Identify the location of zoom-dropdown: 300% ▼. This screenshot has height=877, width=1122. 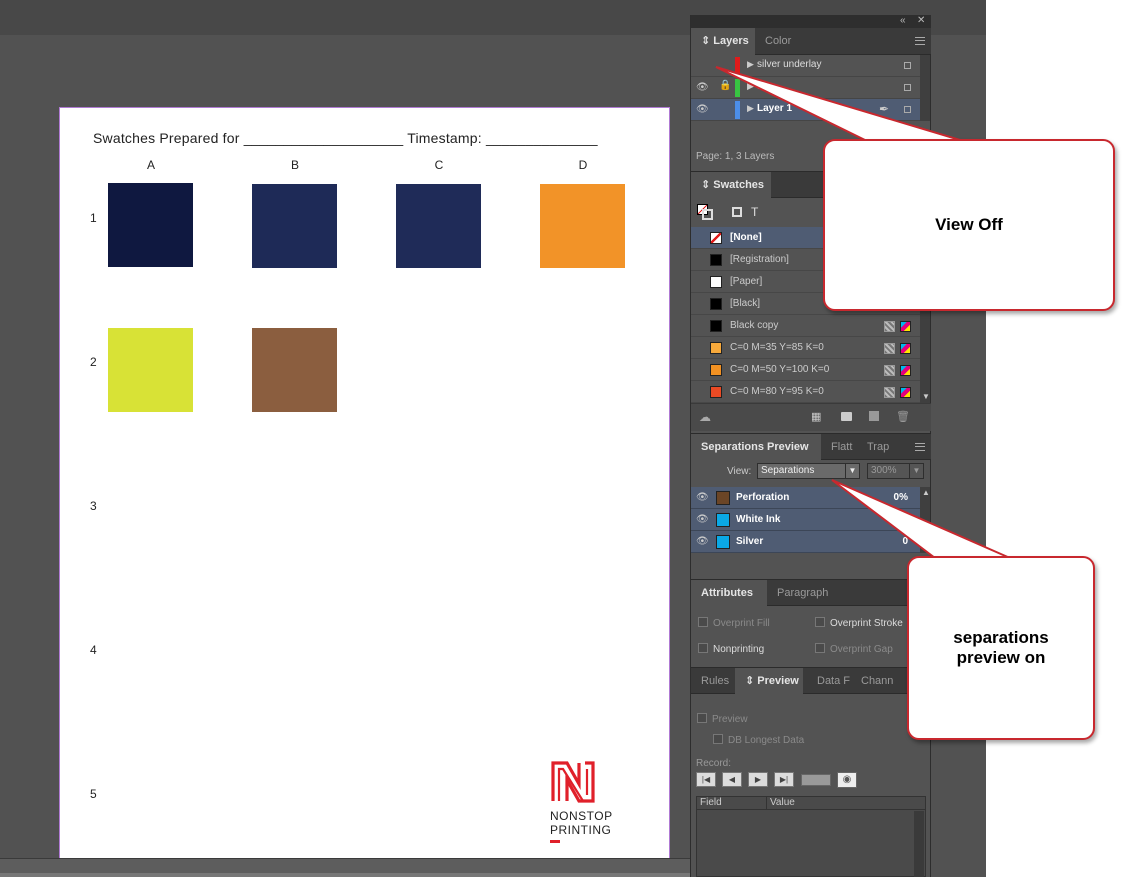
(895, 471).